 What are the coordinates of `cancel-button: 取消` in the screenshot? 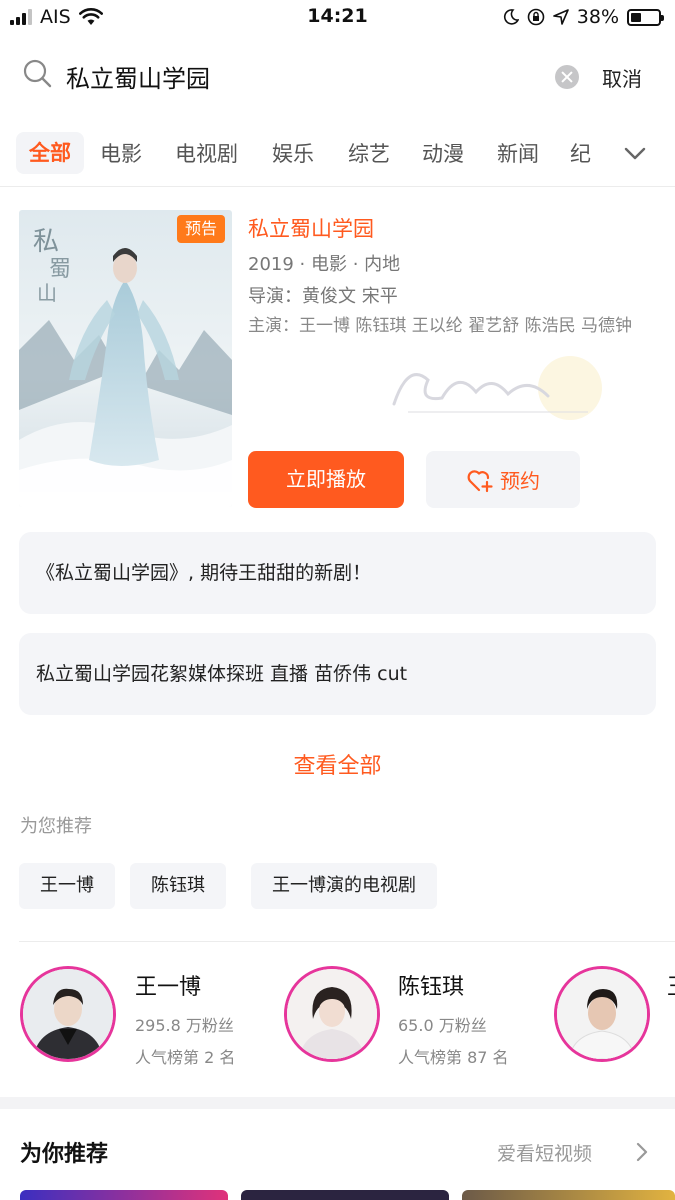 It's located at (622, 77).